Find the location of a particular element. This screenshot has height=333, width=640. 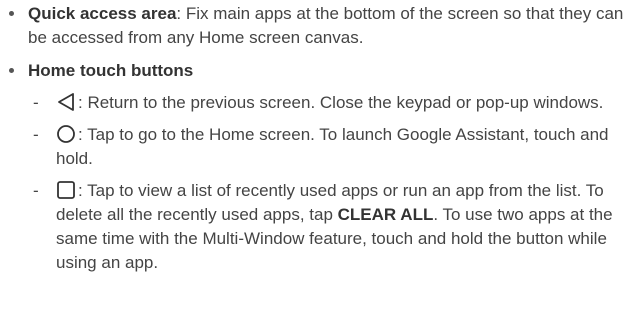

recent-apps-square-icon is located at coordinates (66, 190).